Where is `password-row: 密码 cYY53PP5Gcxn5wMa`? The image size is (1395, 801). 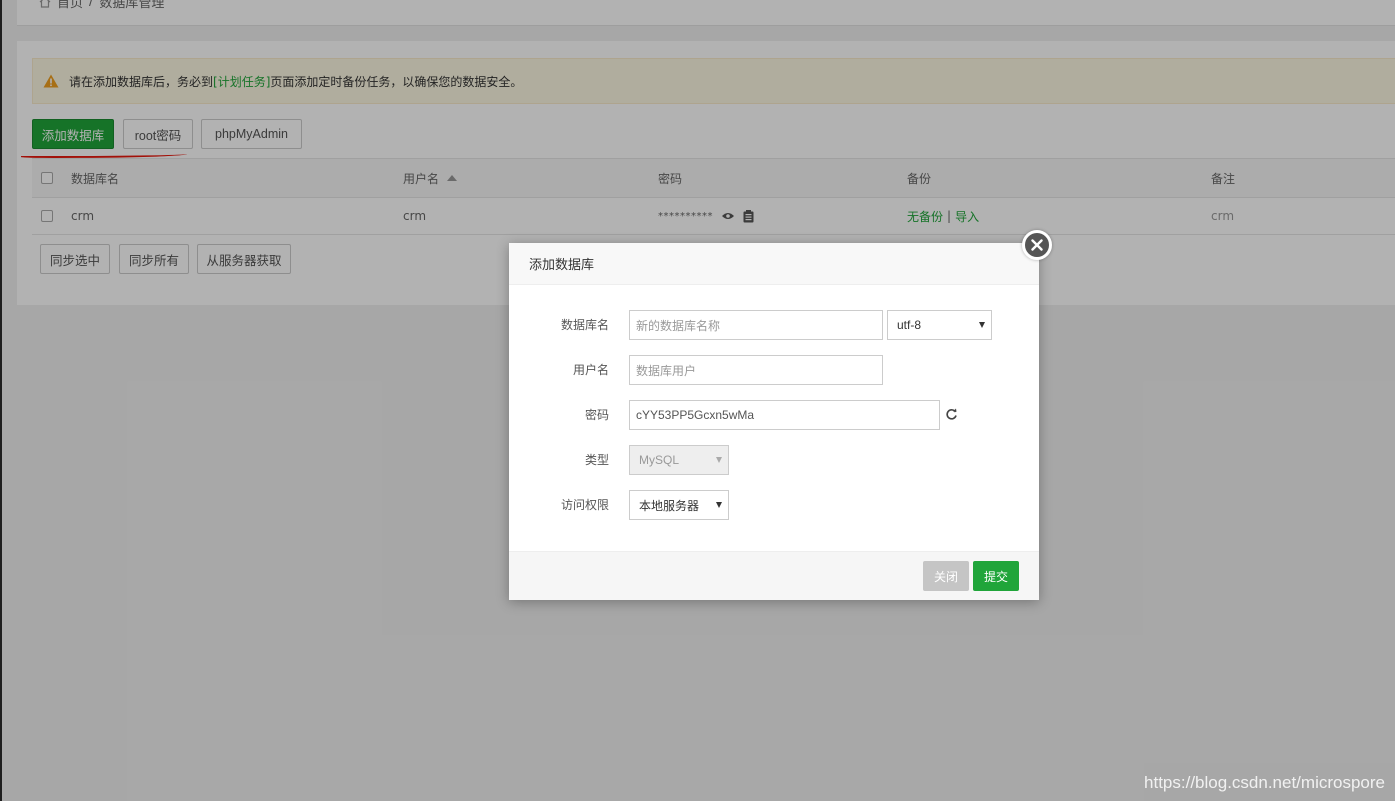 password-row: 密码 cYY53PP5Gcxn5wMa is located at coordinates (774, 415).